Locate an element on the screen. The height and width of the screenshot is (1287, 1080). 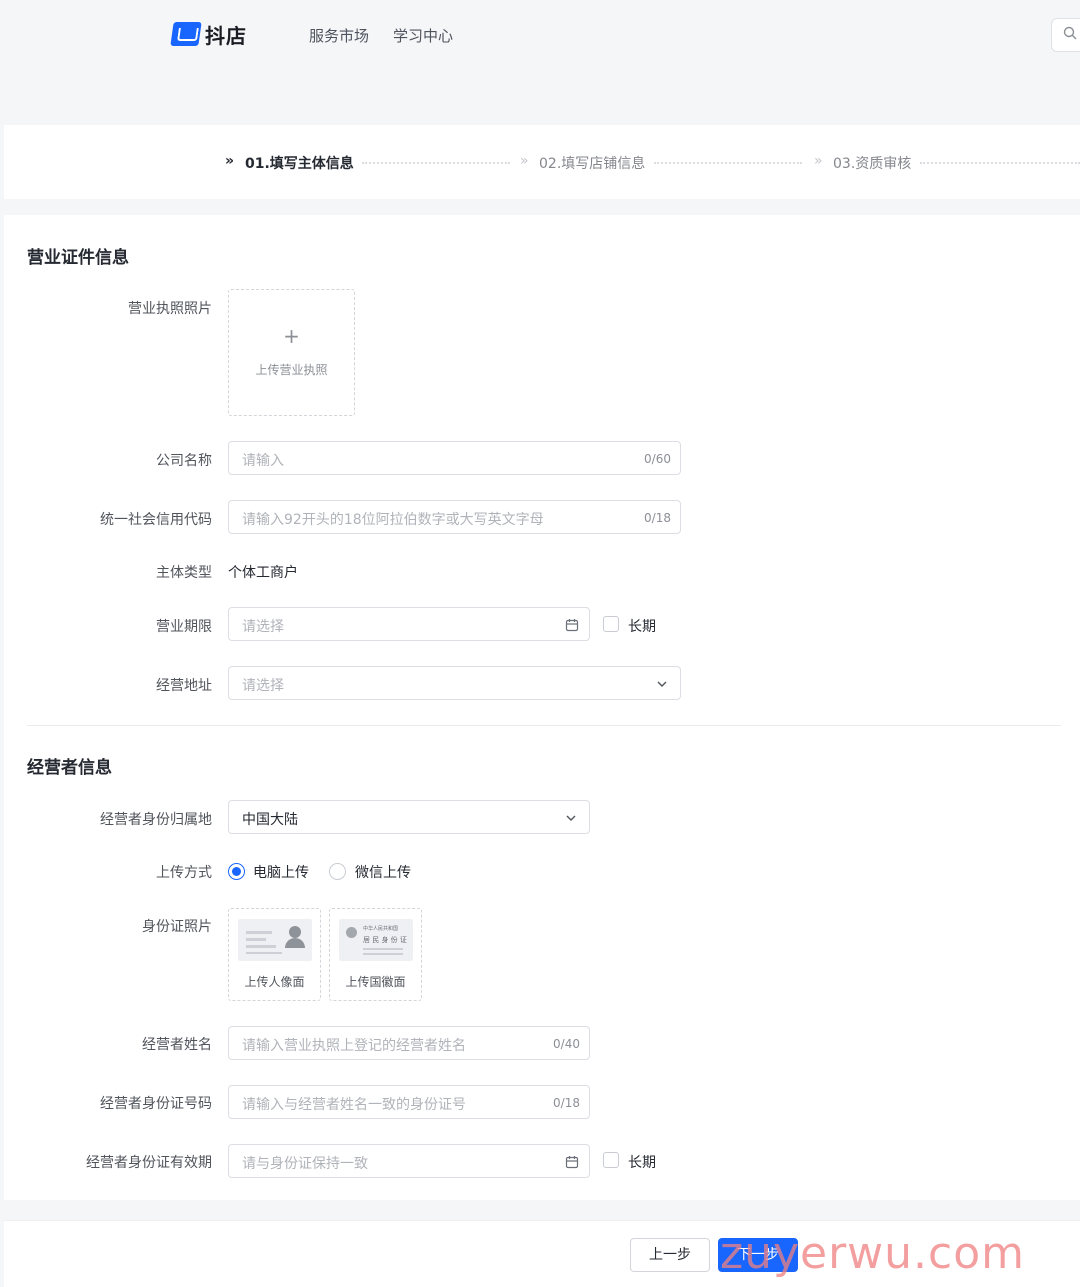
credit-code-placeholder: 请输入92开头的18位阿拉伯数字或大写英文字母 is located at coordinates (393, 520).